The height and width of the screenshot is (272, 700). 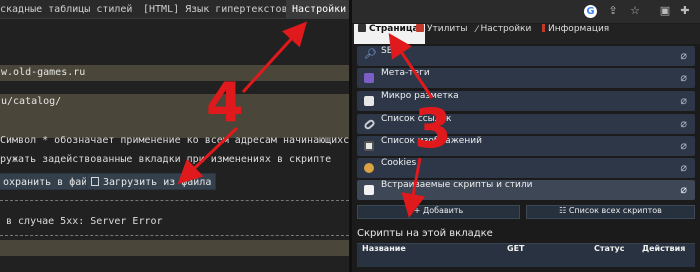 What do you see at coordinates (516, 248) in the screenshot?
I see `column-get: GET` at bounding box center [516, 248].